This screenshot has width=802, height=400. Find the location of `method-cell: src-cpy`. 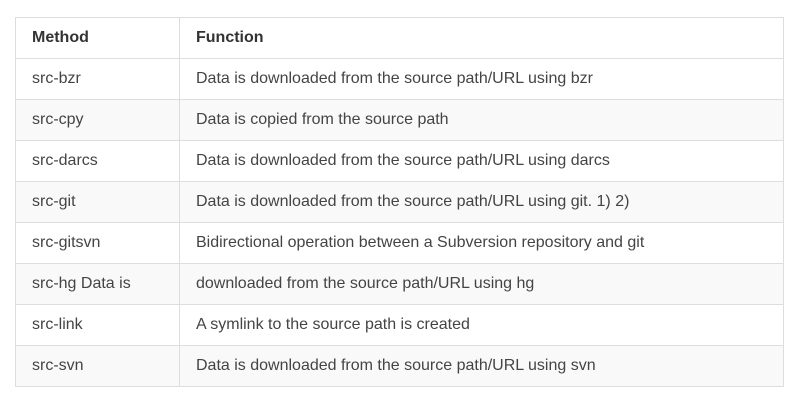

method-cell: src-cpy is located at coordinates (97, 120).